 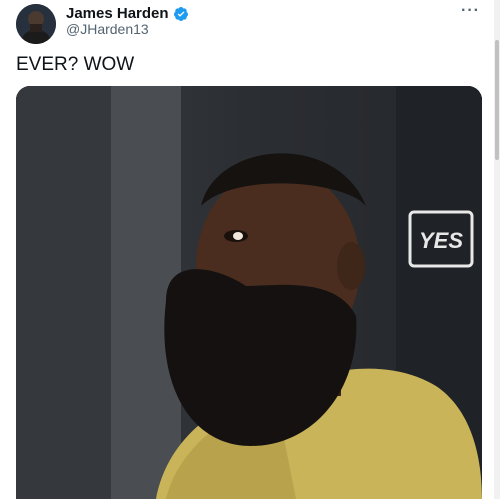 I want to click on author-handle: @JHarden13, so click(x=107, y=29).